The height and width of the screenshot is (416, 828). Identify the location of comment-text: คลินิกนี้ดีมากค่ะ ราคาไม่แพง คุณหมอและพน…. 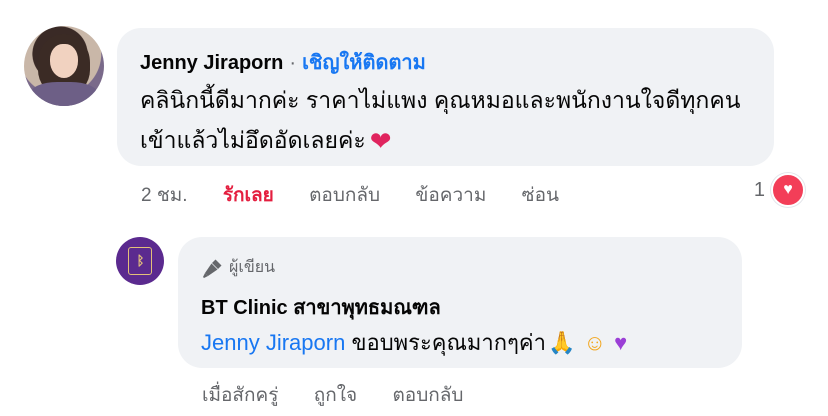
(440, 120).